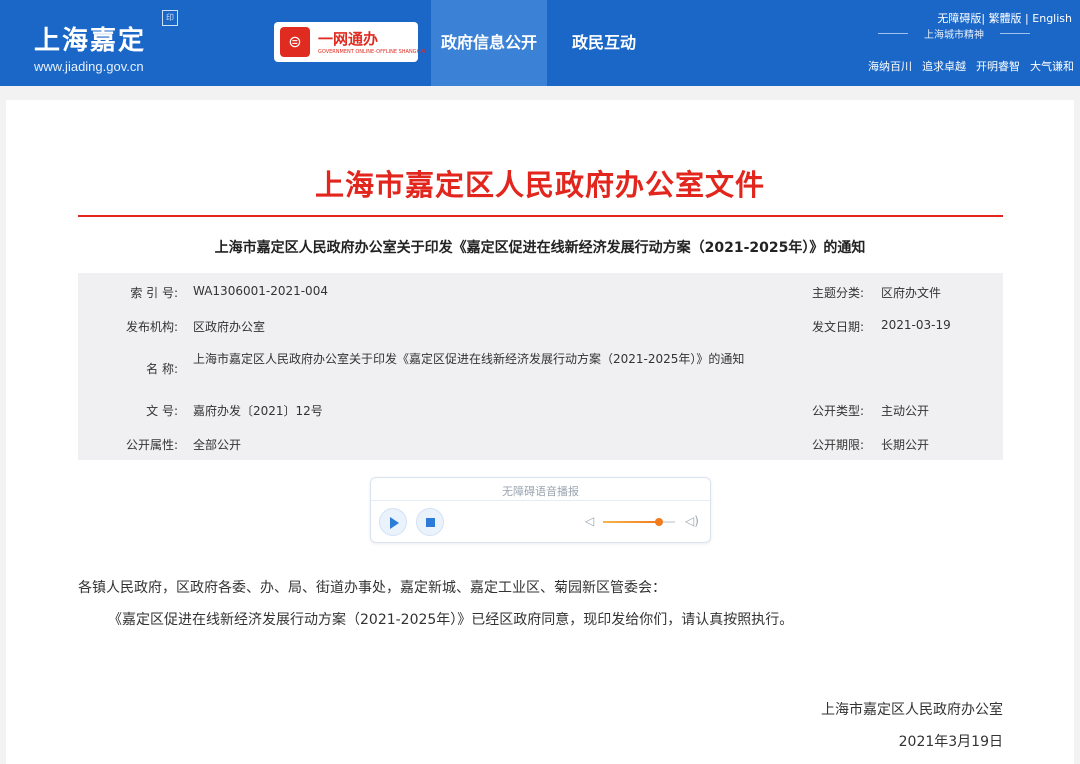 The width and height of the screenshot is (1080, 764). What do you see at coordinates (90, 41) in the screenshot?
I see `logo-text: 上海嘉定` at bounding box center [90, 41].